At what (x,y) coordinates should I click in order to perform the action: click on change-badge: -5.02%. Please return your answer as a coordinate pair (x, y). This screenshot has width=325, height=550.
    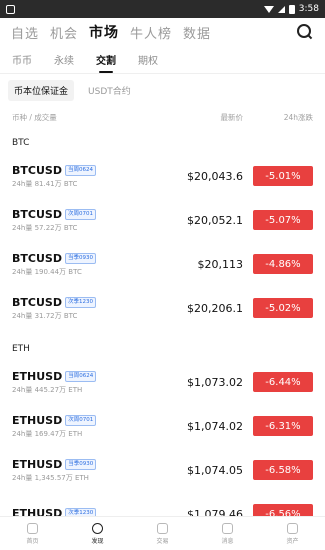
    Looking at the image, I should click on (283, 308).